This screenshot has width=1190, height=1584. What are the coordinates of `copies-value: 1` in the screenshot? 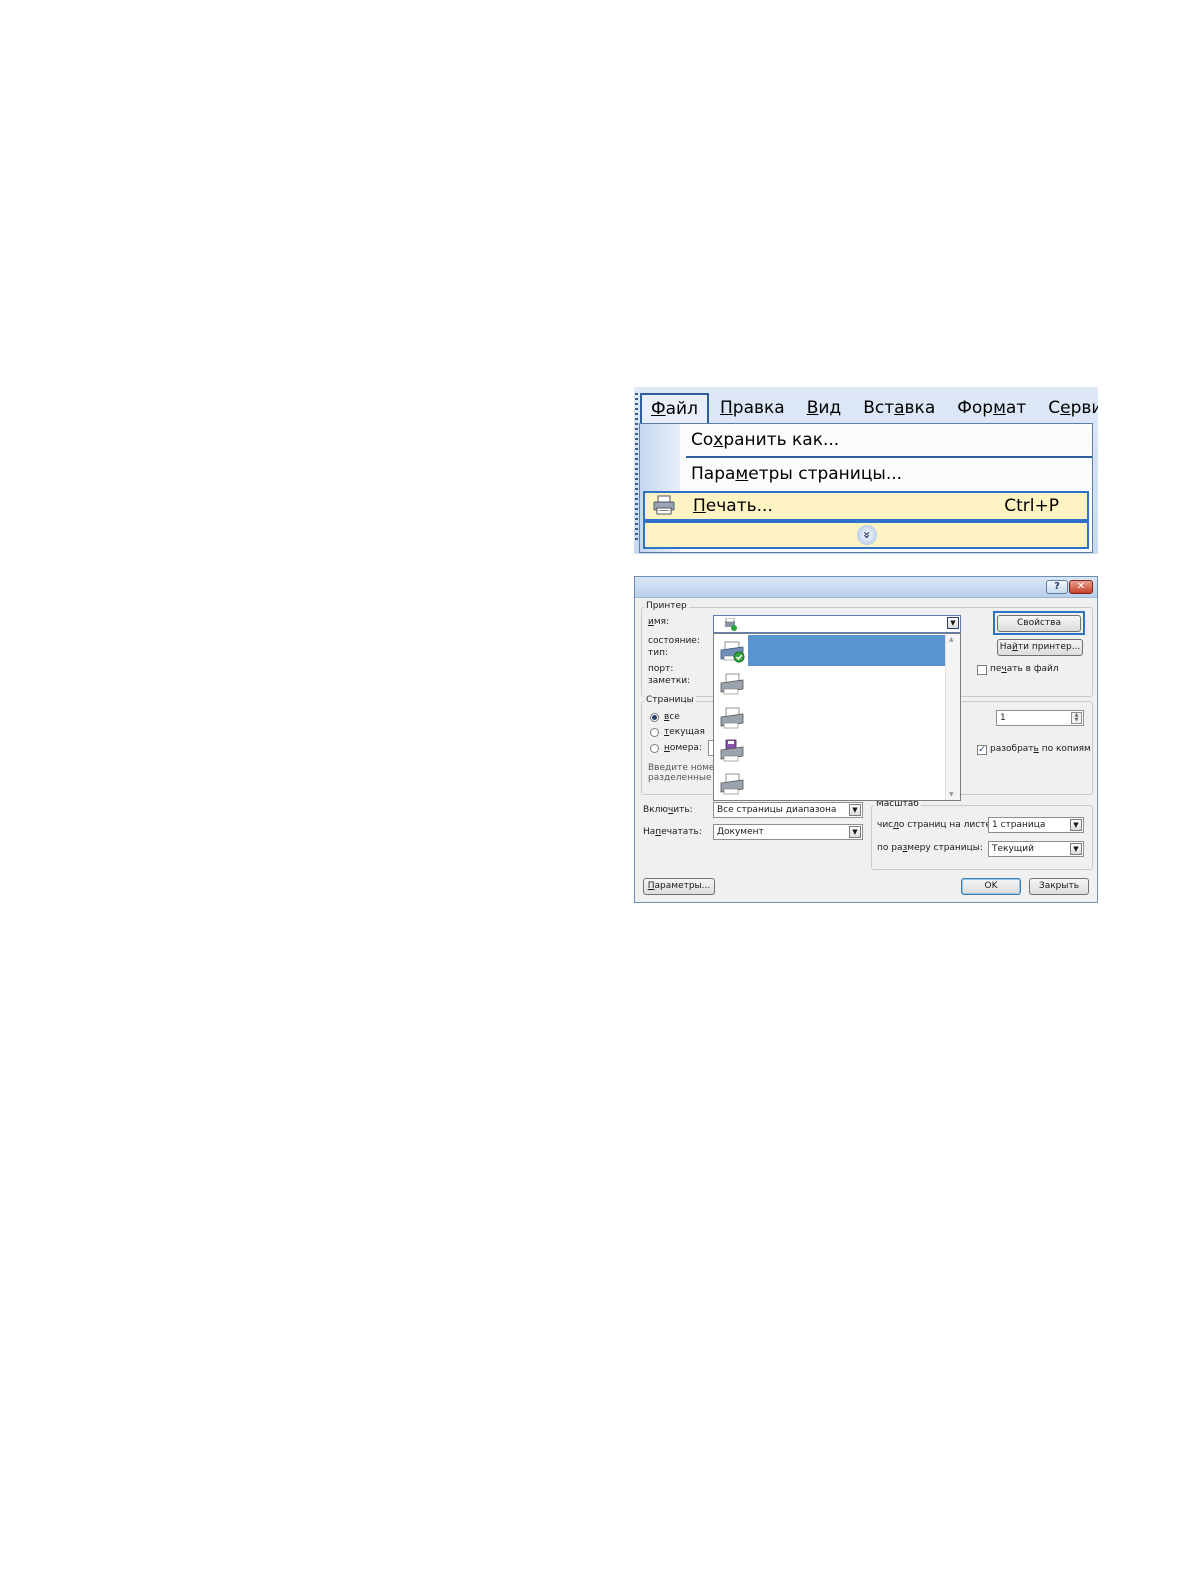 It's located at (1003, 718).